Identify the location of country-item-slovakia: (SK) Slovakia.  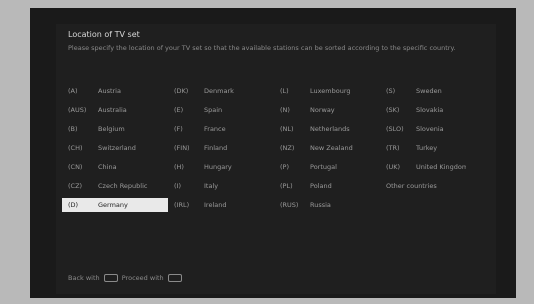
(426, 110).